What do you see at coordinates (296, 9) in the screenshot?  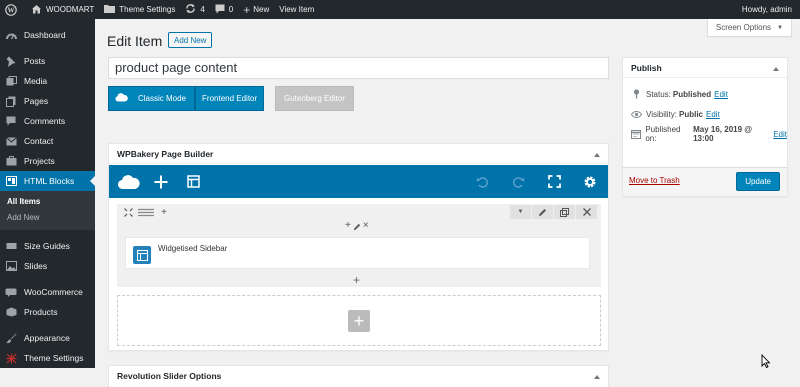 I see `view-item-link: View Item` at bounding box center [296, 9].